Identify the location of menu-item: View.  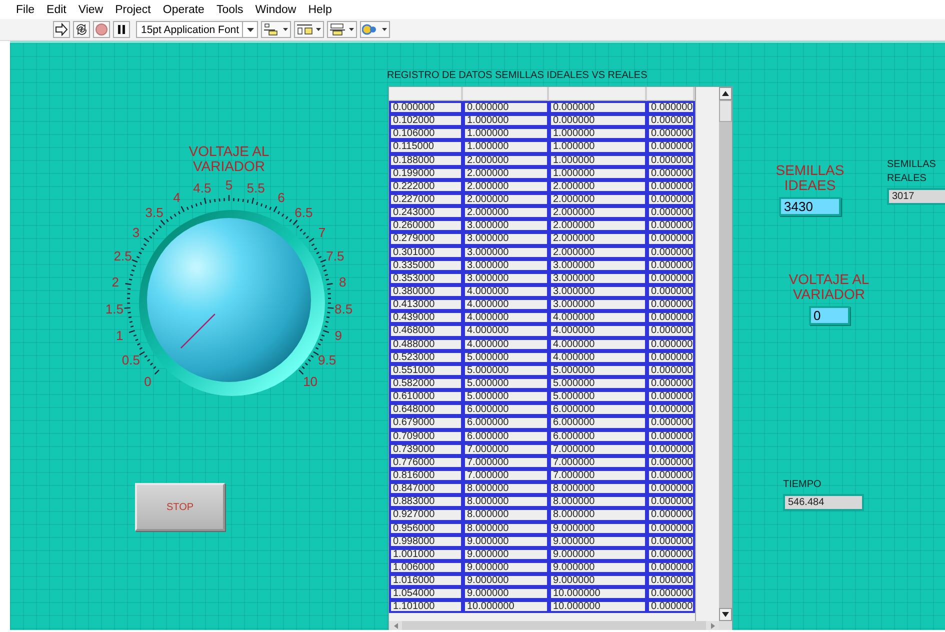
(91, 10).